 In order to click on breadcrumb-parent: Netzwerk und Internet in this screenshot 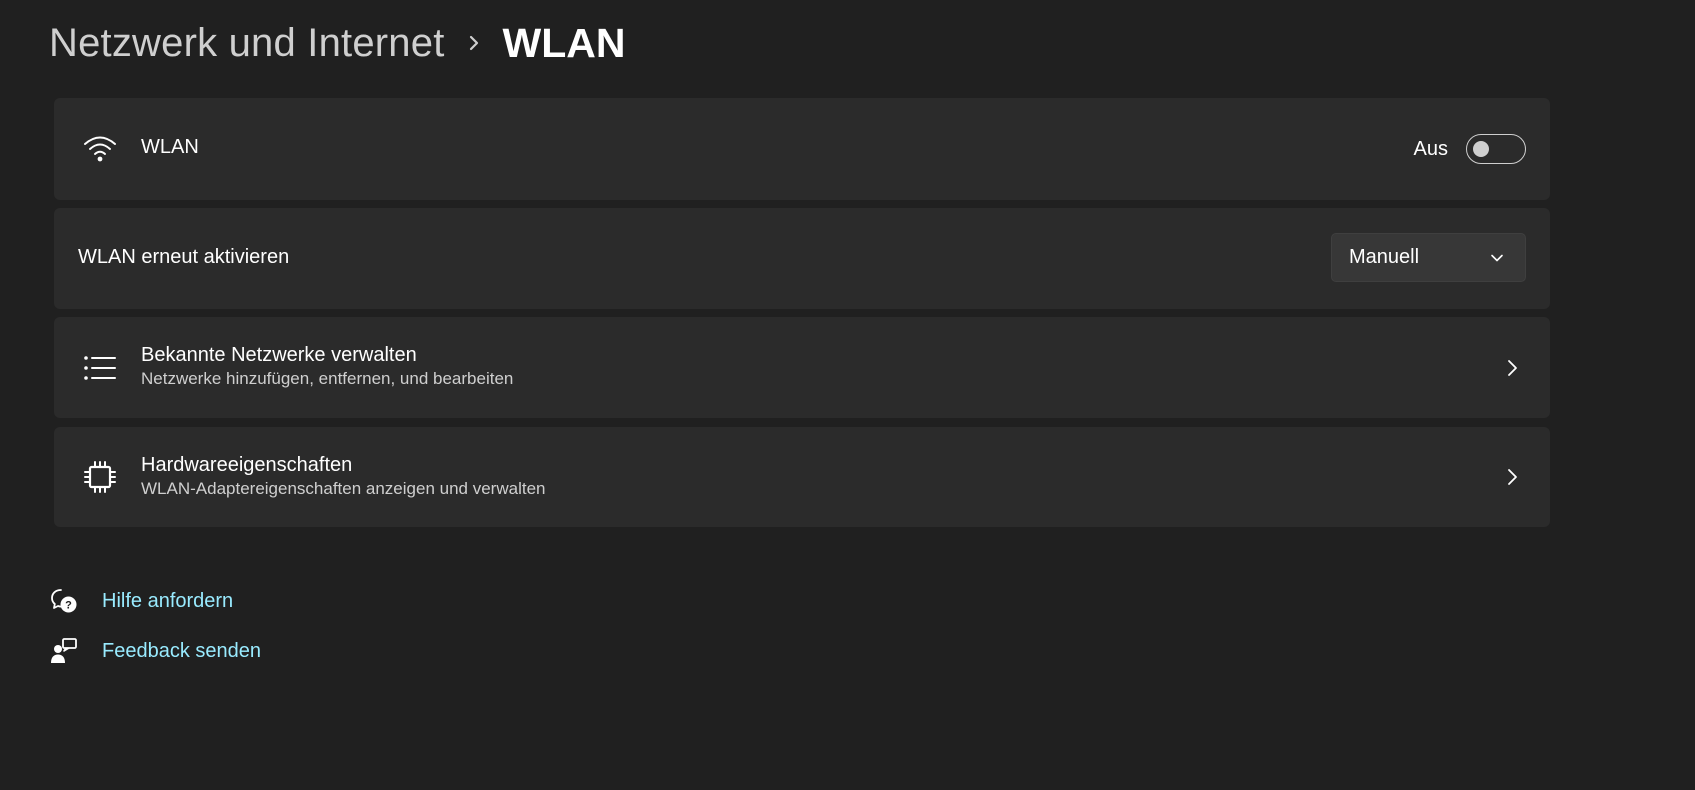, I will do `click(247, 43)`.